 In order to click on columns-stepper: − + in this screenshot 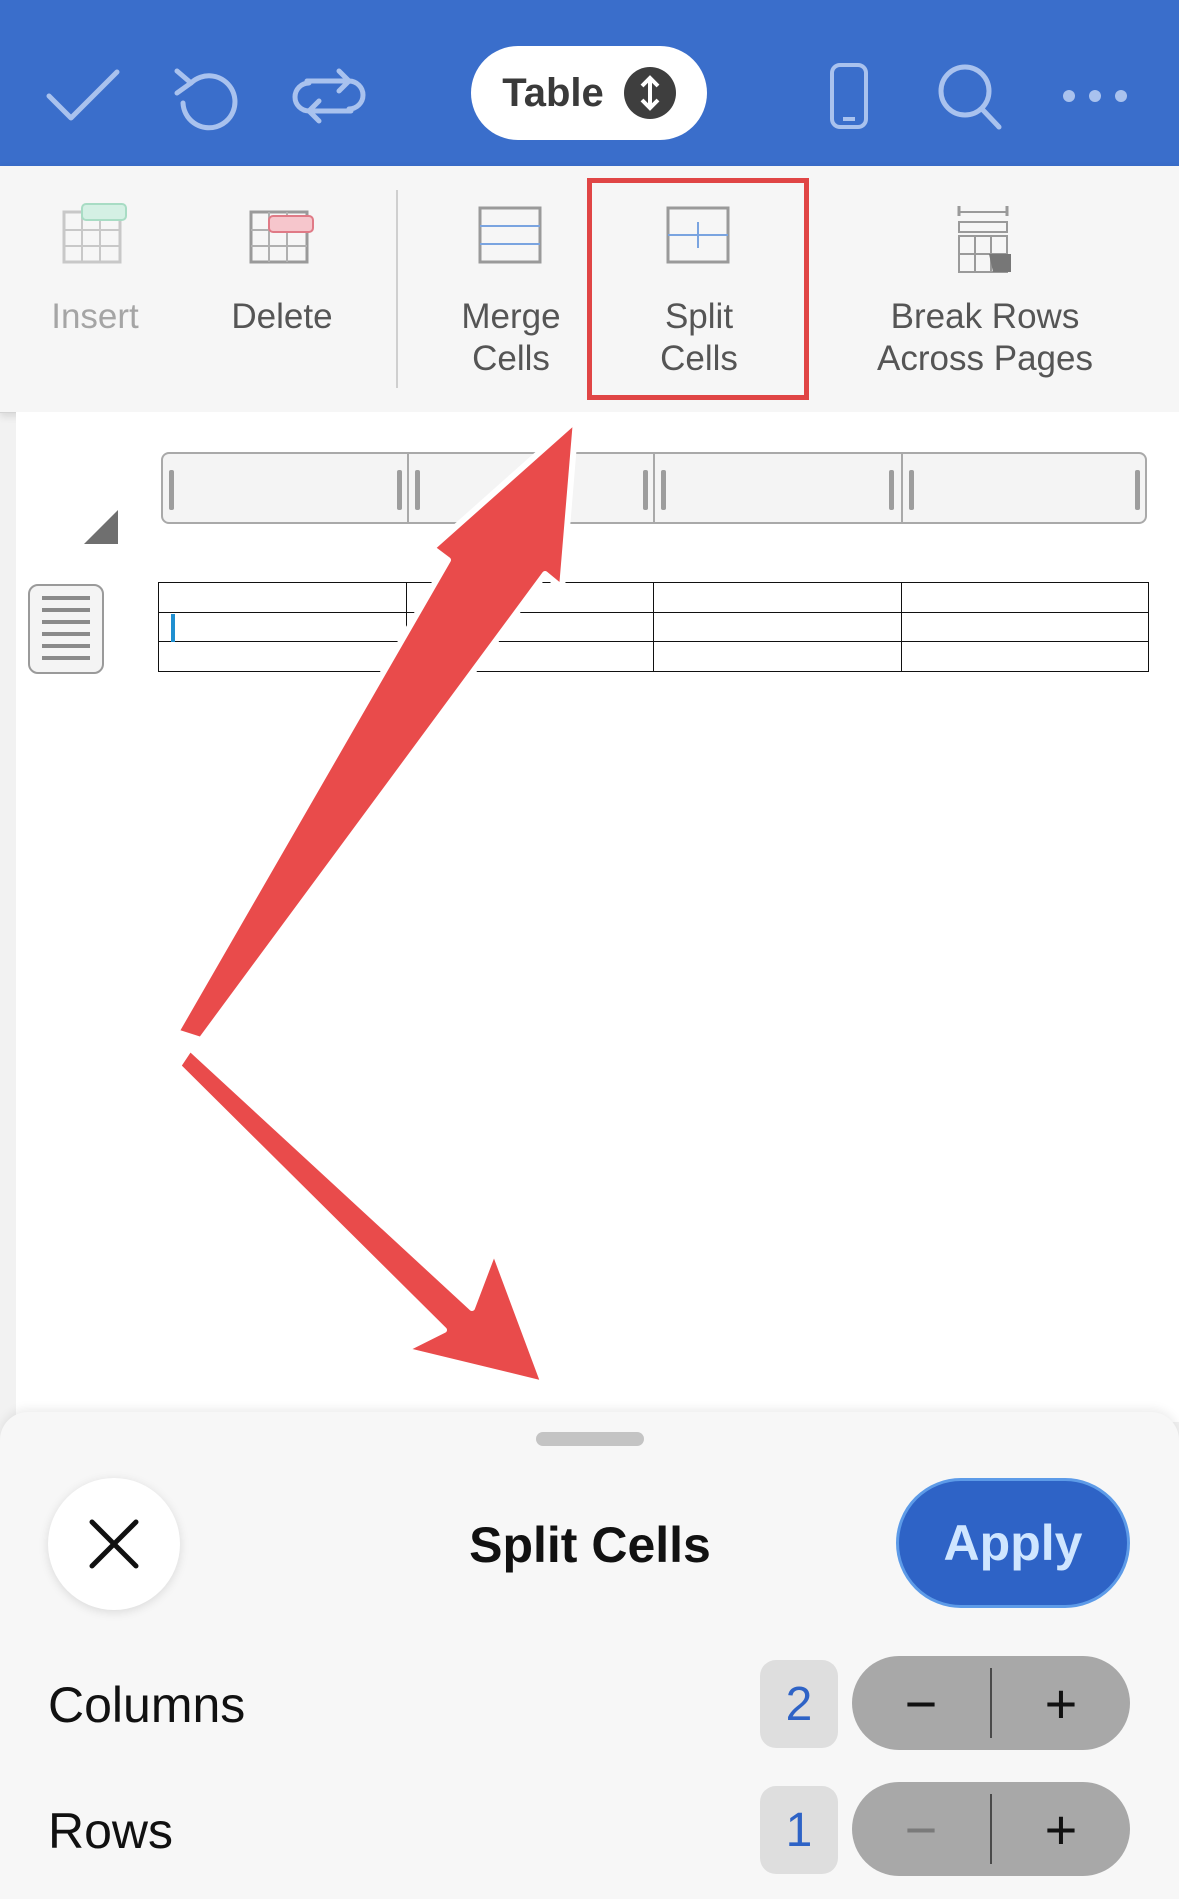, I will do `click(991, 1703)`.